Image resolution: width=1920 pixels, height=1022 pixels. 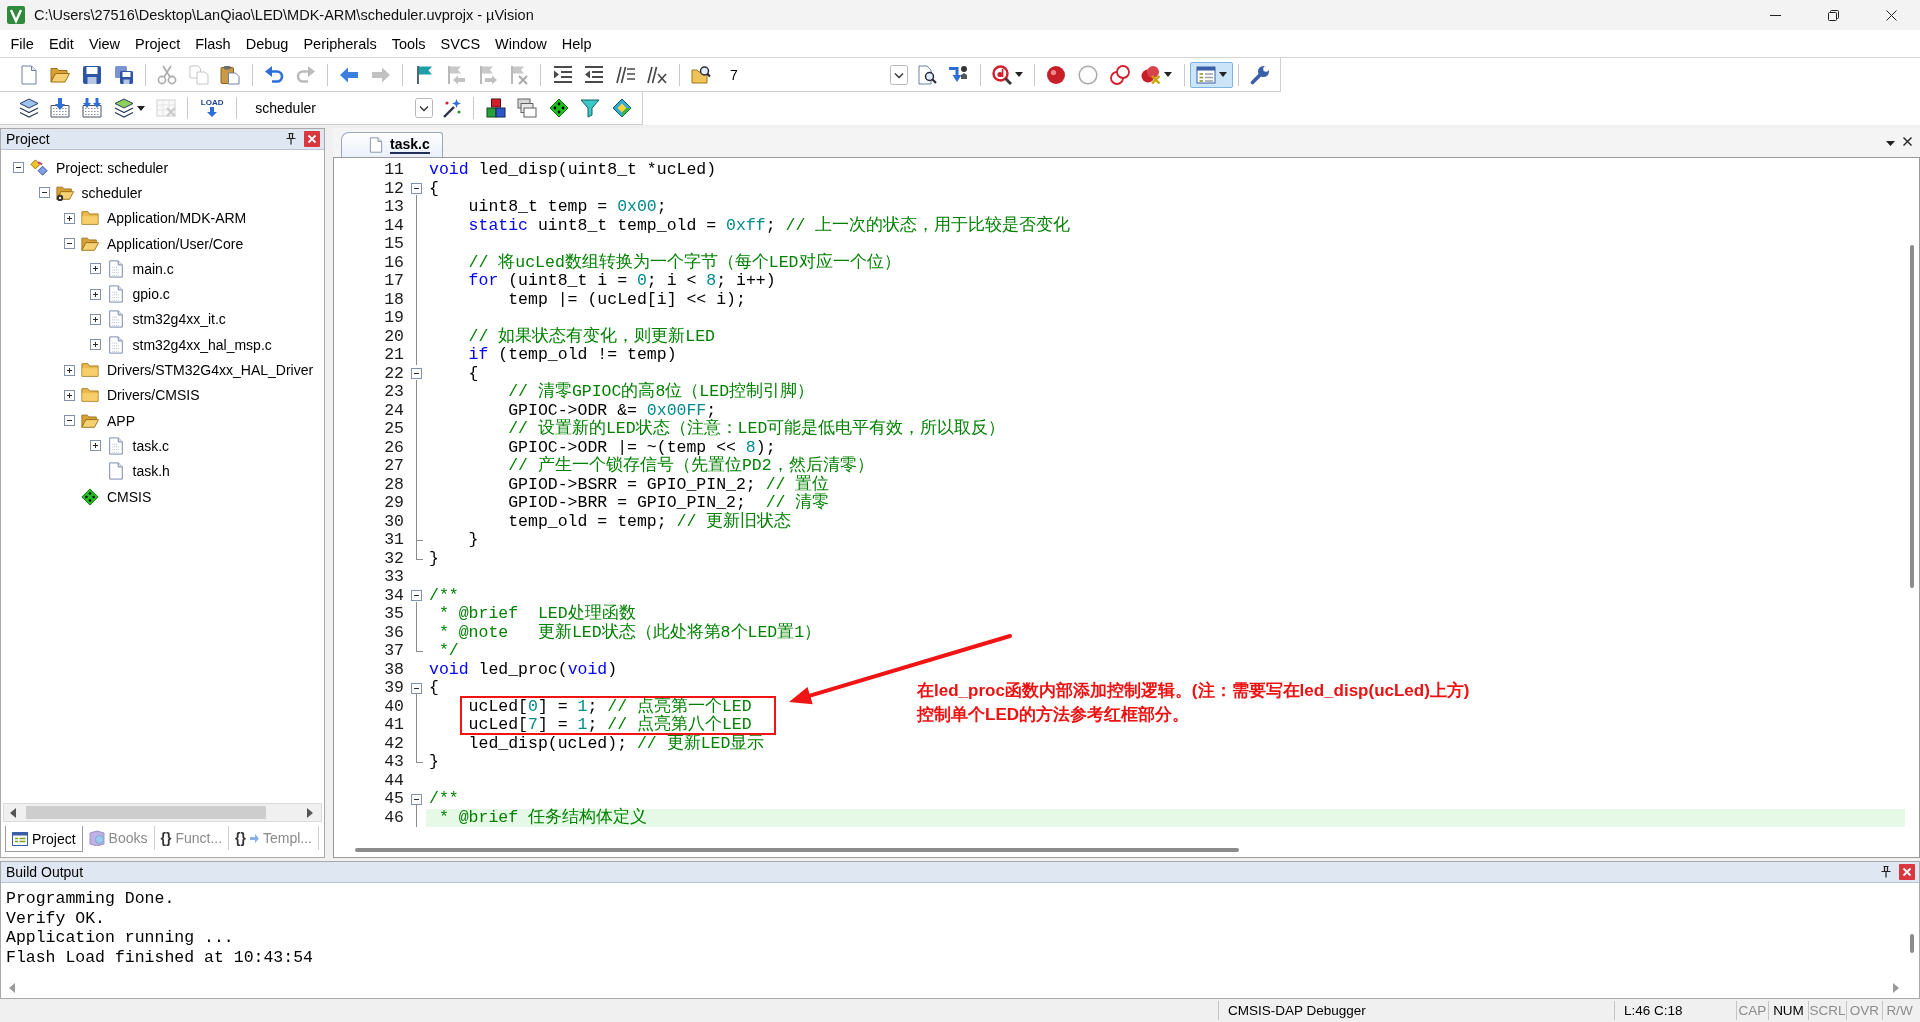 I want to click on tree-item: scheduler, so click(x=112, y=192).